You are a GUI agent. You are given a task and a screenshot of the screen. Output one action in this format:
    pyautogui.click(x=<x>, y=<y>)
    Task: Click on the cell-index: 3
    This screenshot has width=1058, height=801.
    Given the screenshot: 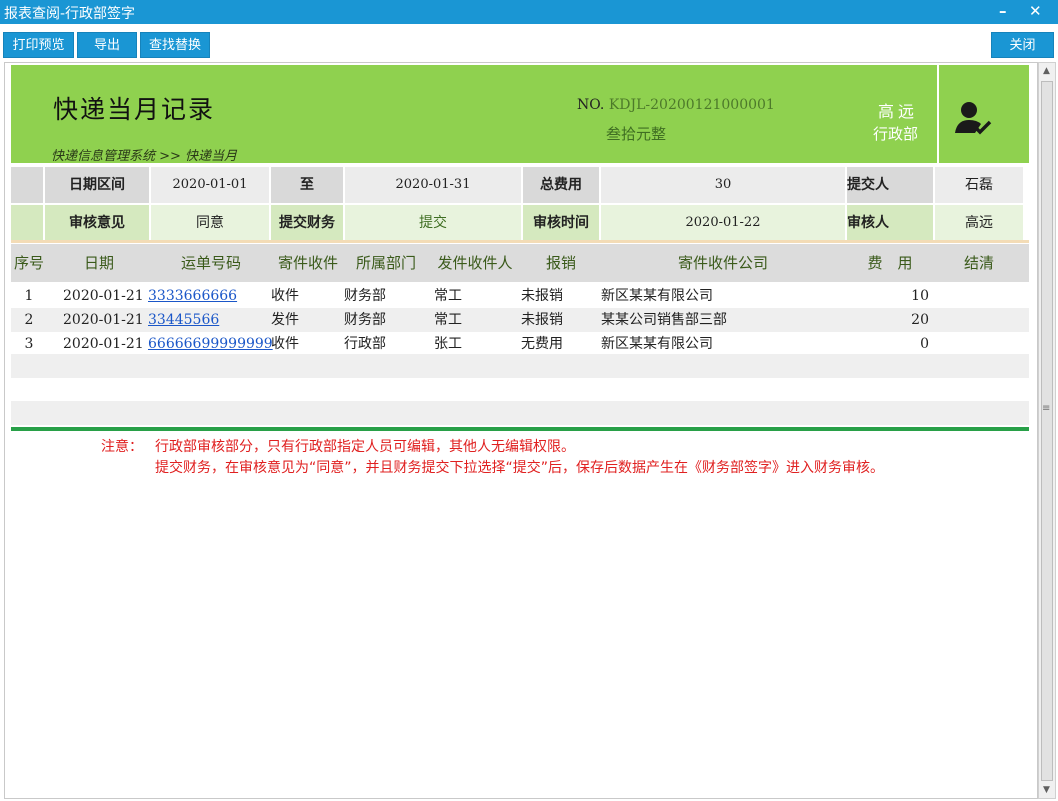 What is the action you would take?
    pyautogui.click(x=29, y=344)
    